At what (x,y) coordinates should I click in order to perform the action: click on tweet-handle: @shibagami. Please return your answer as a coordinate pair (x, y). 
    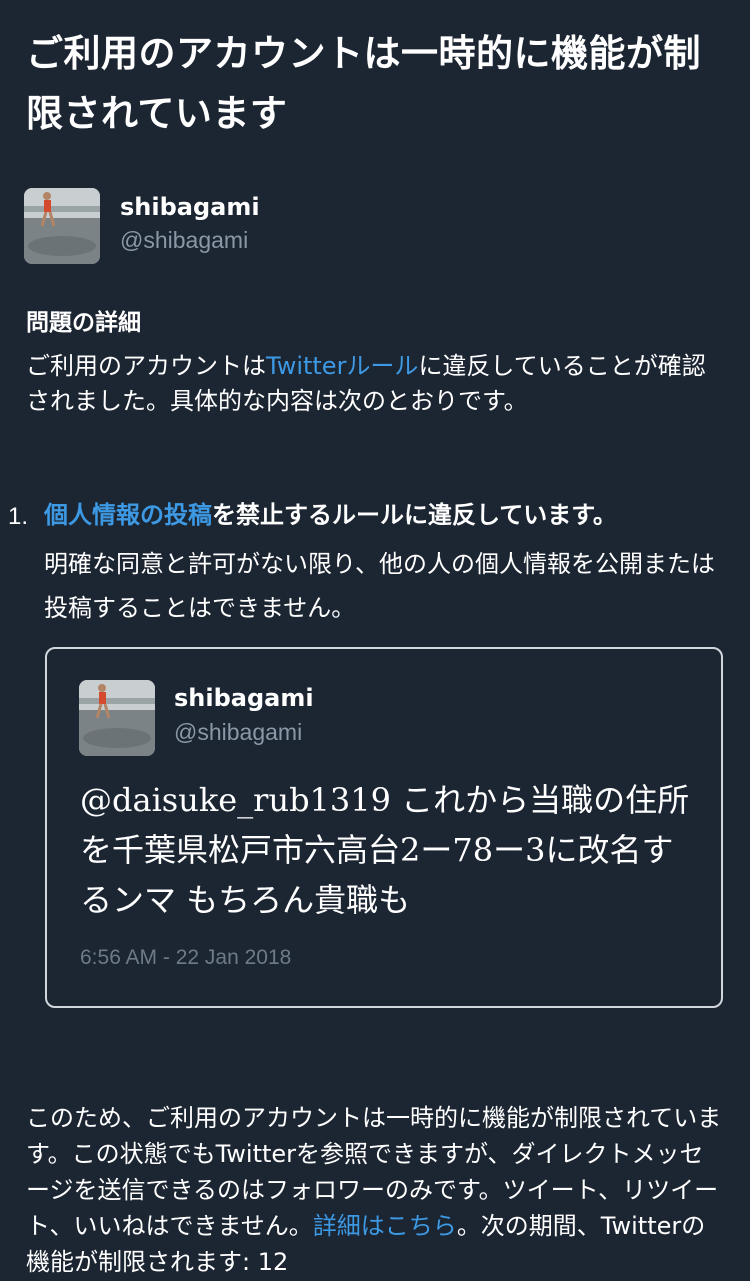
    Looking at the image, I should click on (238, 732).